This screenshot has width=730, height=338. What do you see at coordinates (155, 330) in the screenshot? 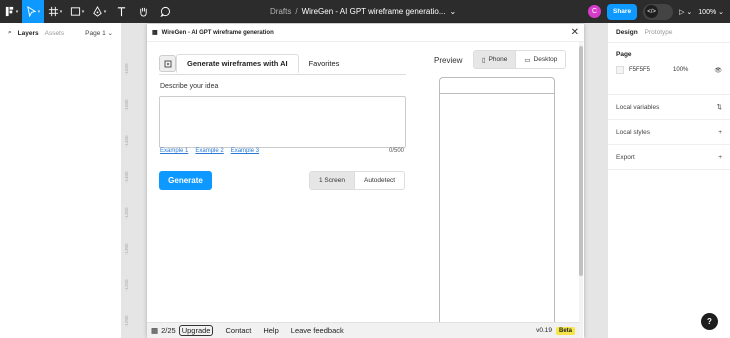
I see `usage-icon: ▦` at bounding box center [155, 330].